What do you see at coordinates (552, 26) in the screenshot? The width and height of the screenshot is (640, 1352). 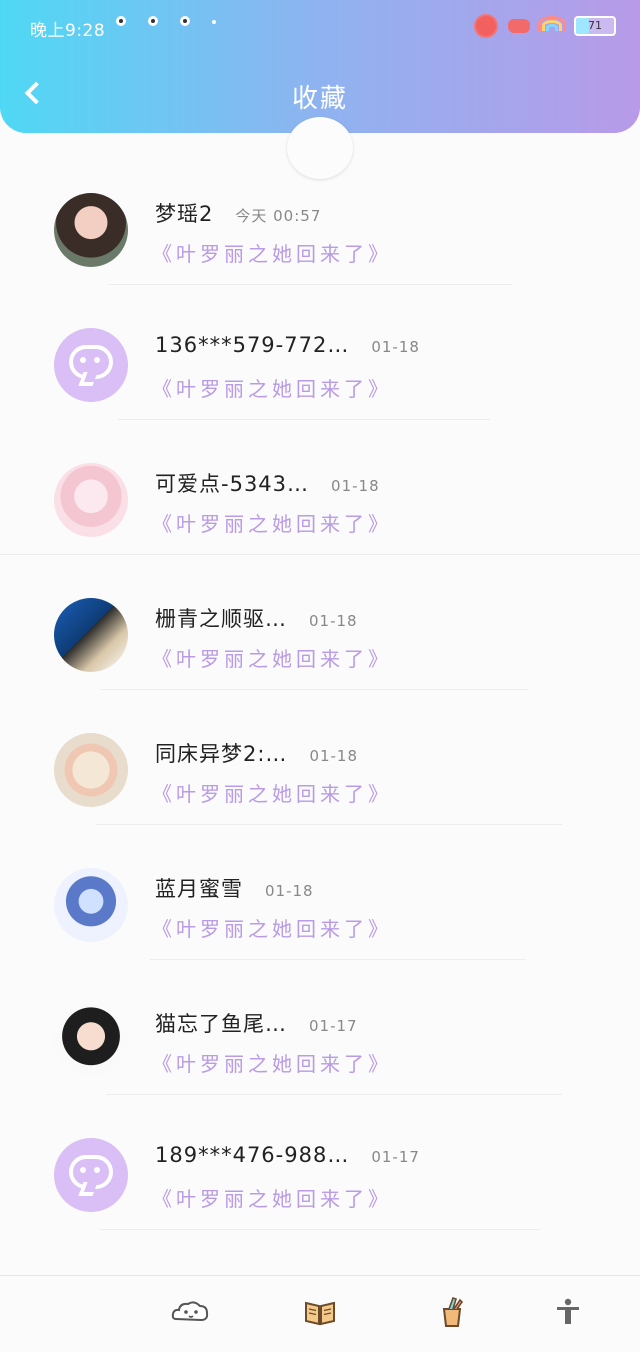 I see `wifi-icon` at bounding box center [552, 26].